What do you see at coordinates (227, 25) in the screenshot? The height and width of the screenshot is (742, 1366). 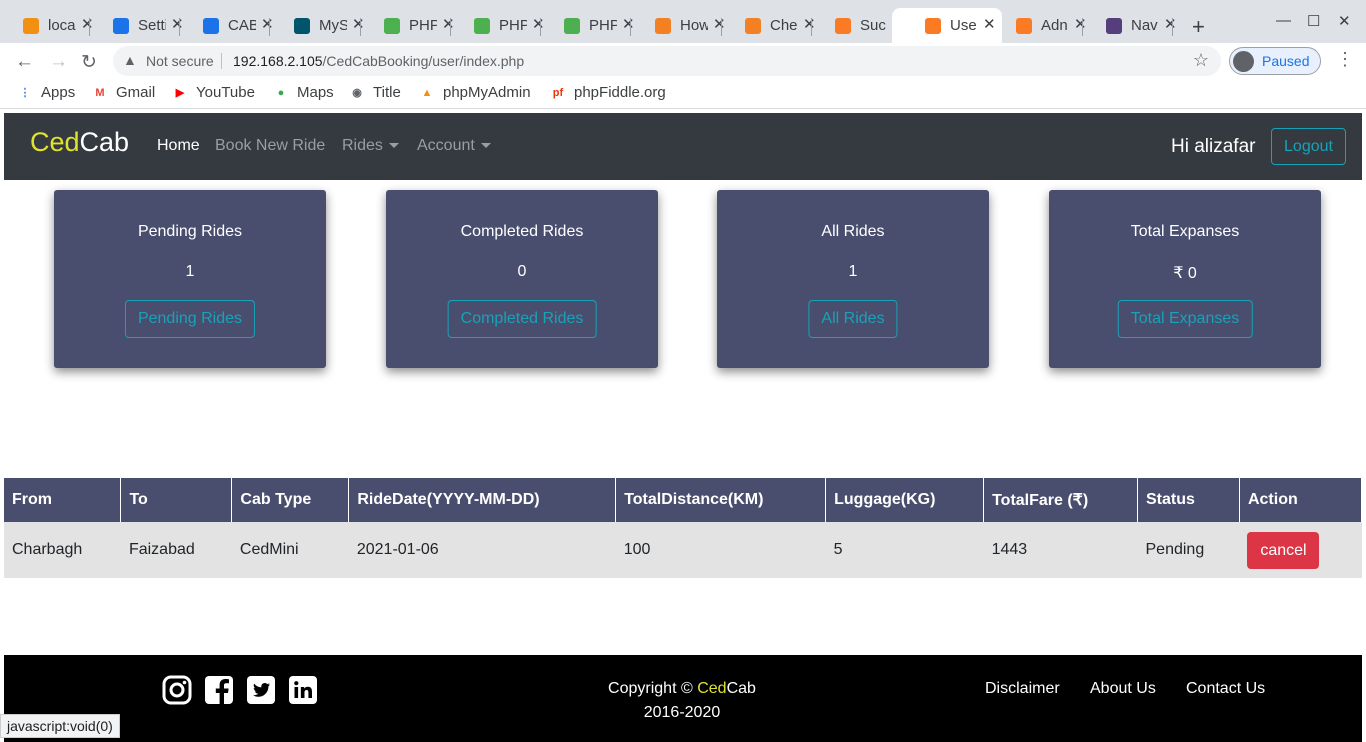 I see `browser-tab: CAB ✕` at bounding box center [227, 25].